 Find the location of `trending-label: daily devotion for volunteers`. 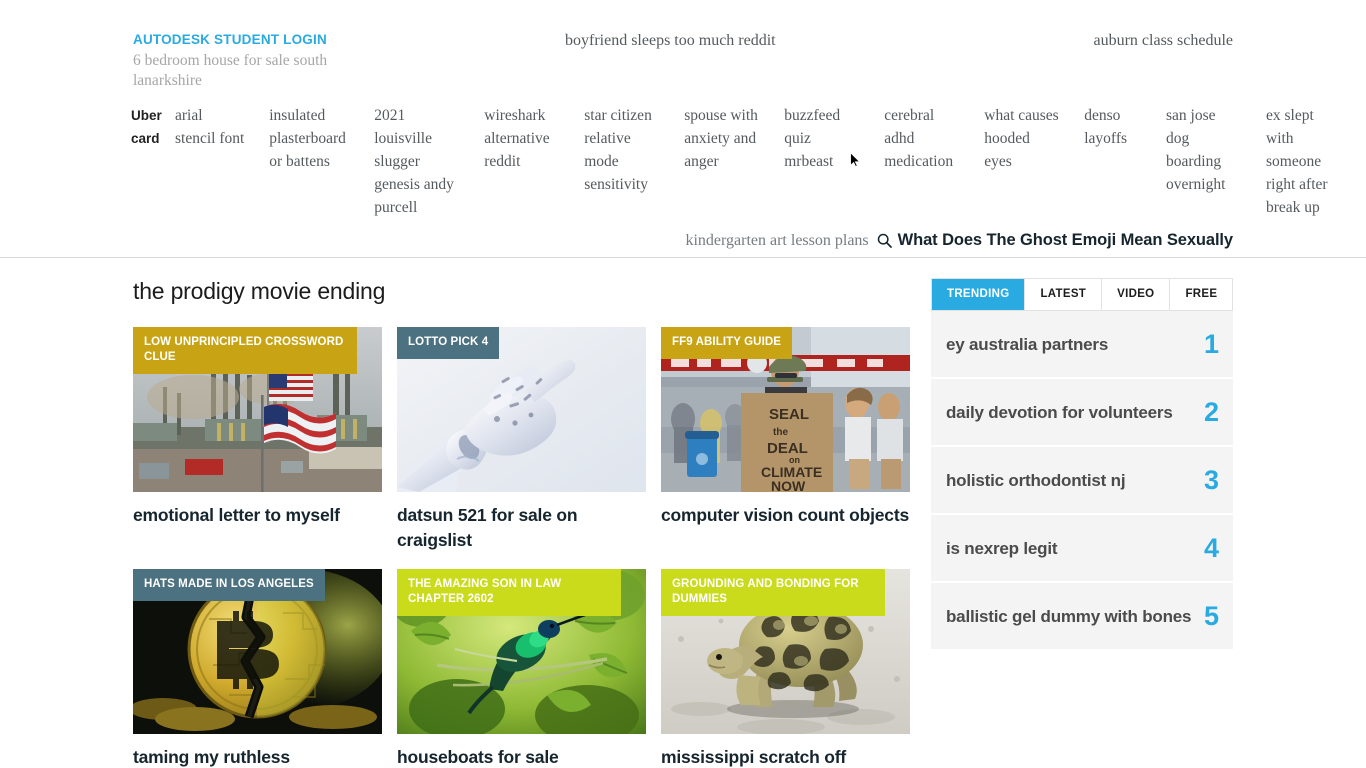

trending-label: daily devotion for volunteers is located at coordinates (1059, 412).